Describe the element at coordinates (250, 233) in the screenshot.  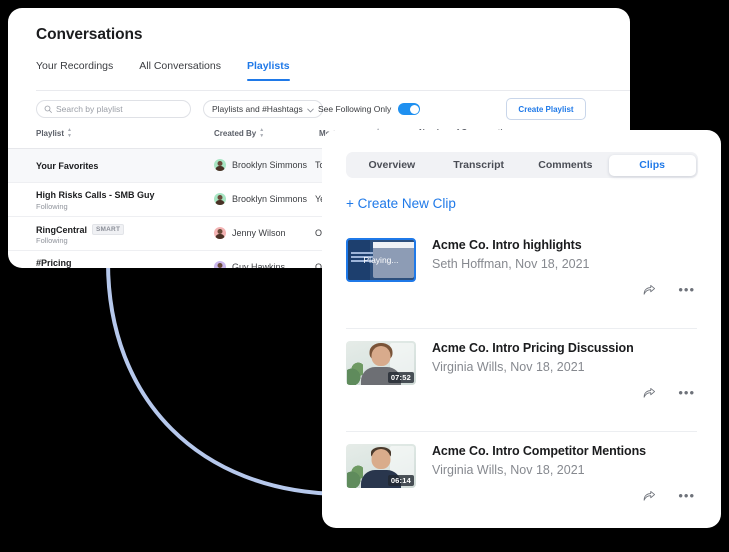
I see `row-creator: Jenny Wilson` at that location.